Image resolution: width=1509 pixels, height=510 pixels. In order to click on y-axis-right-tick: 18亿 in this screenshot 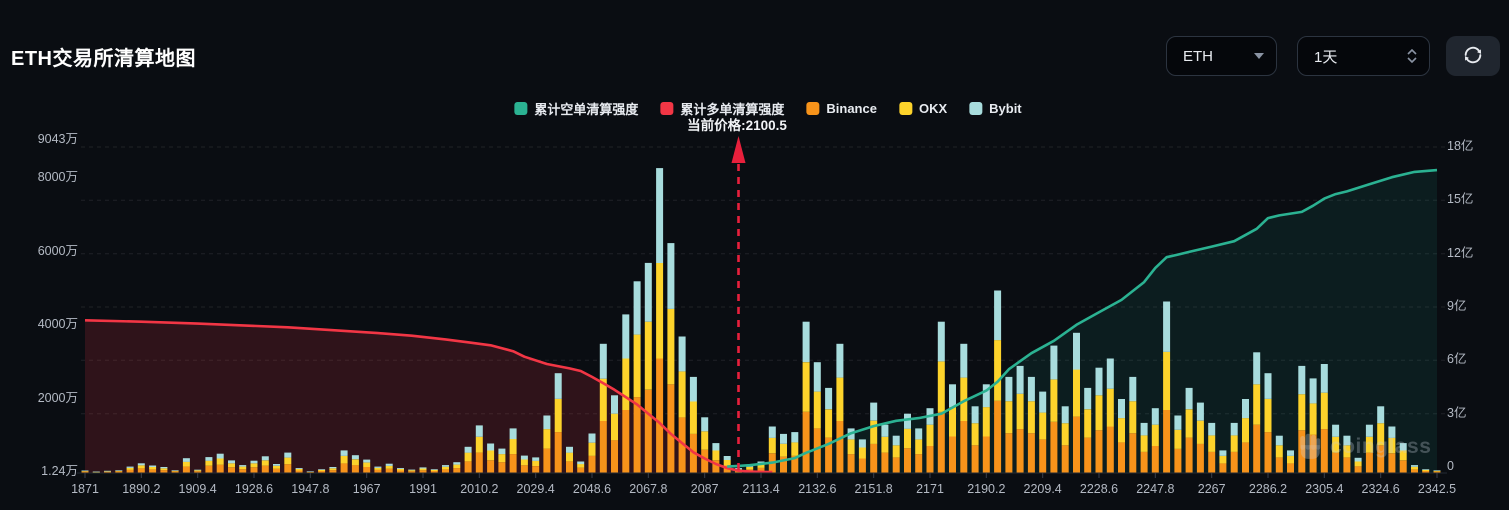, I will do `click(1460, 146)`.